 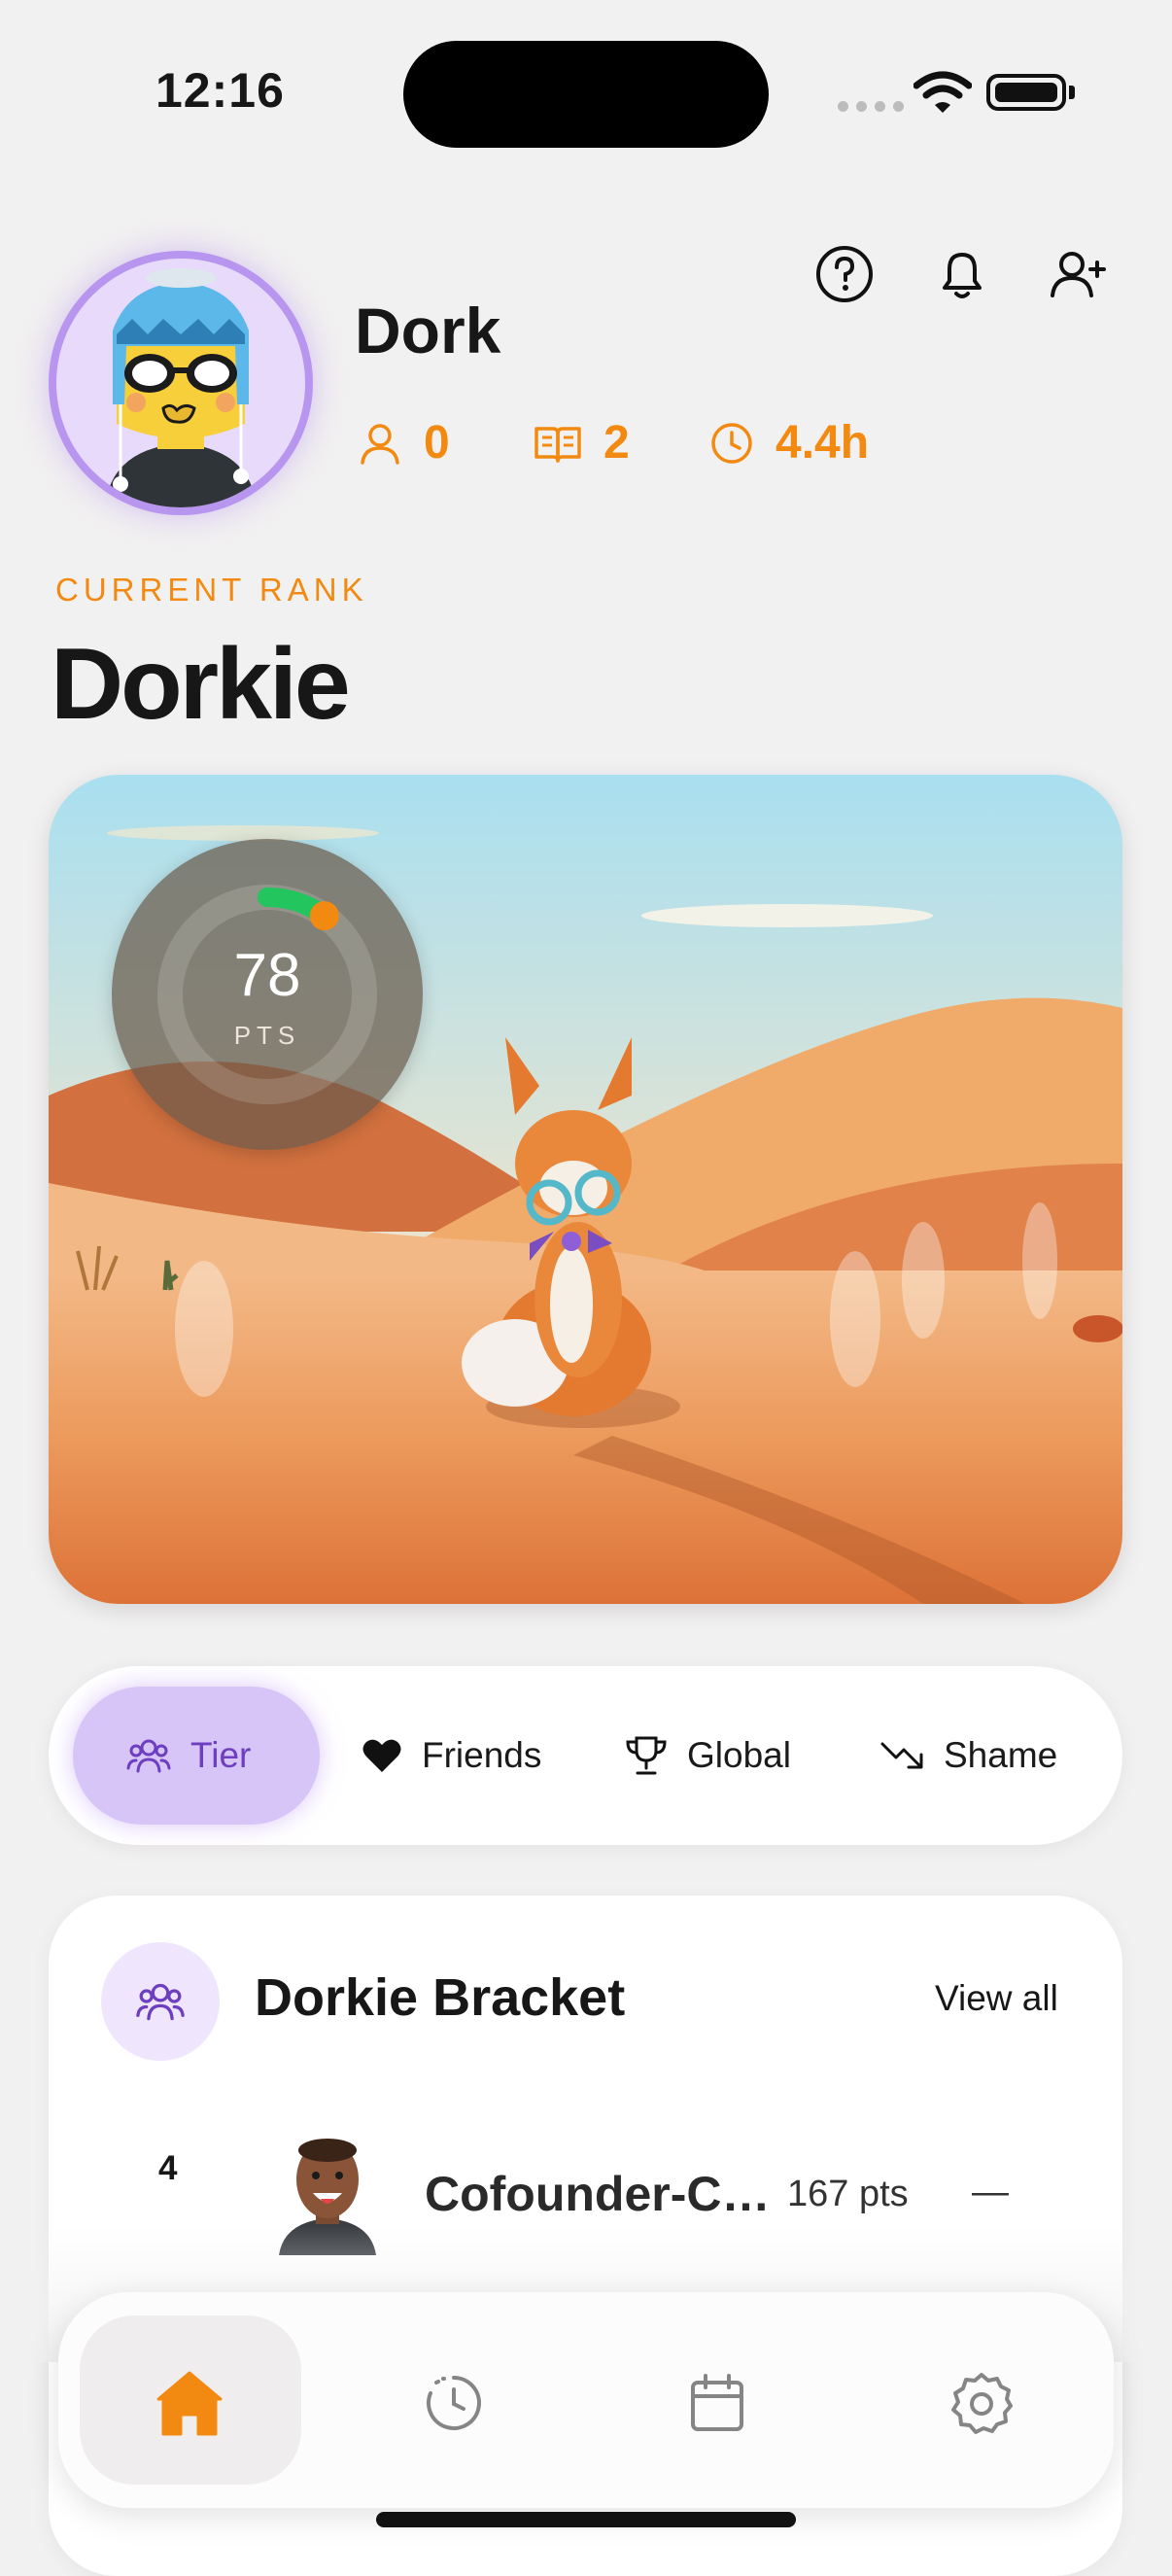 I want to click on home-icon, so click(x=190, y=2403).